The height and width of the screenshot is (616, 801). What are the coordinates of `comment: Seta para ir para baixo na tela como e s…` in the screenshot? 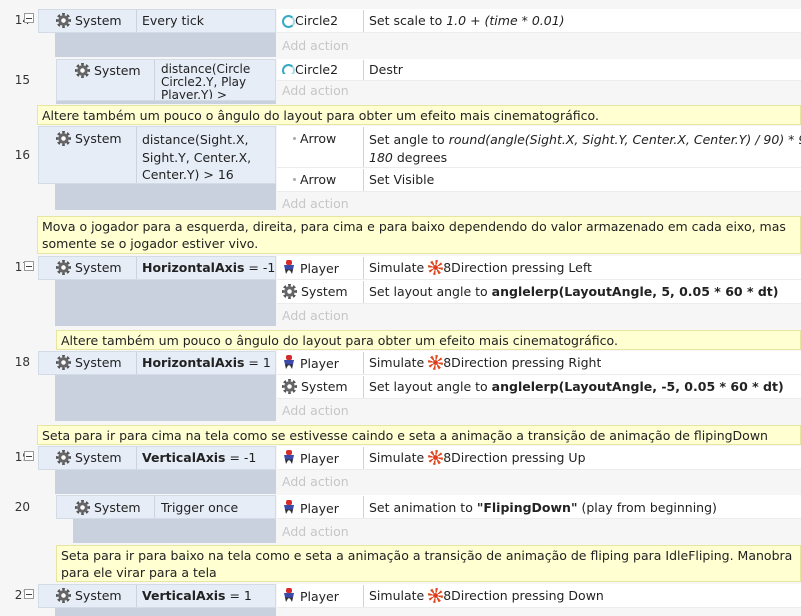 It's located at (428, 563).